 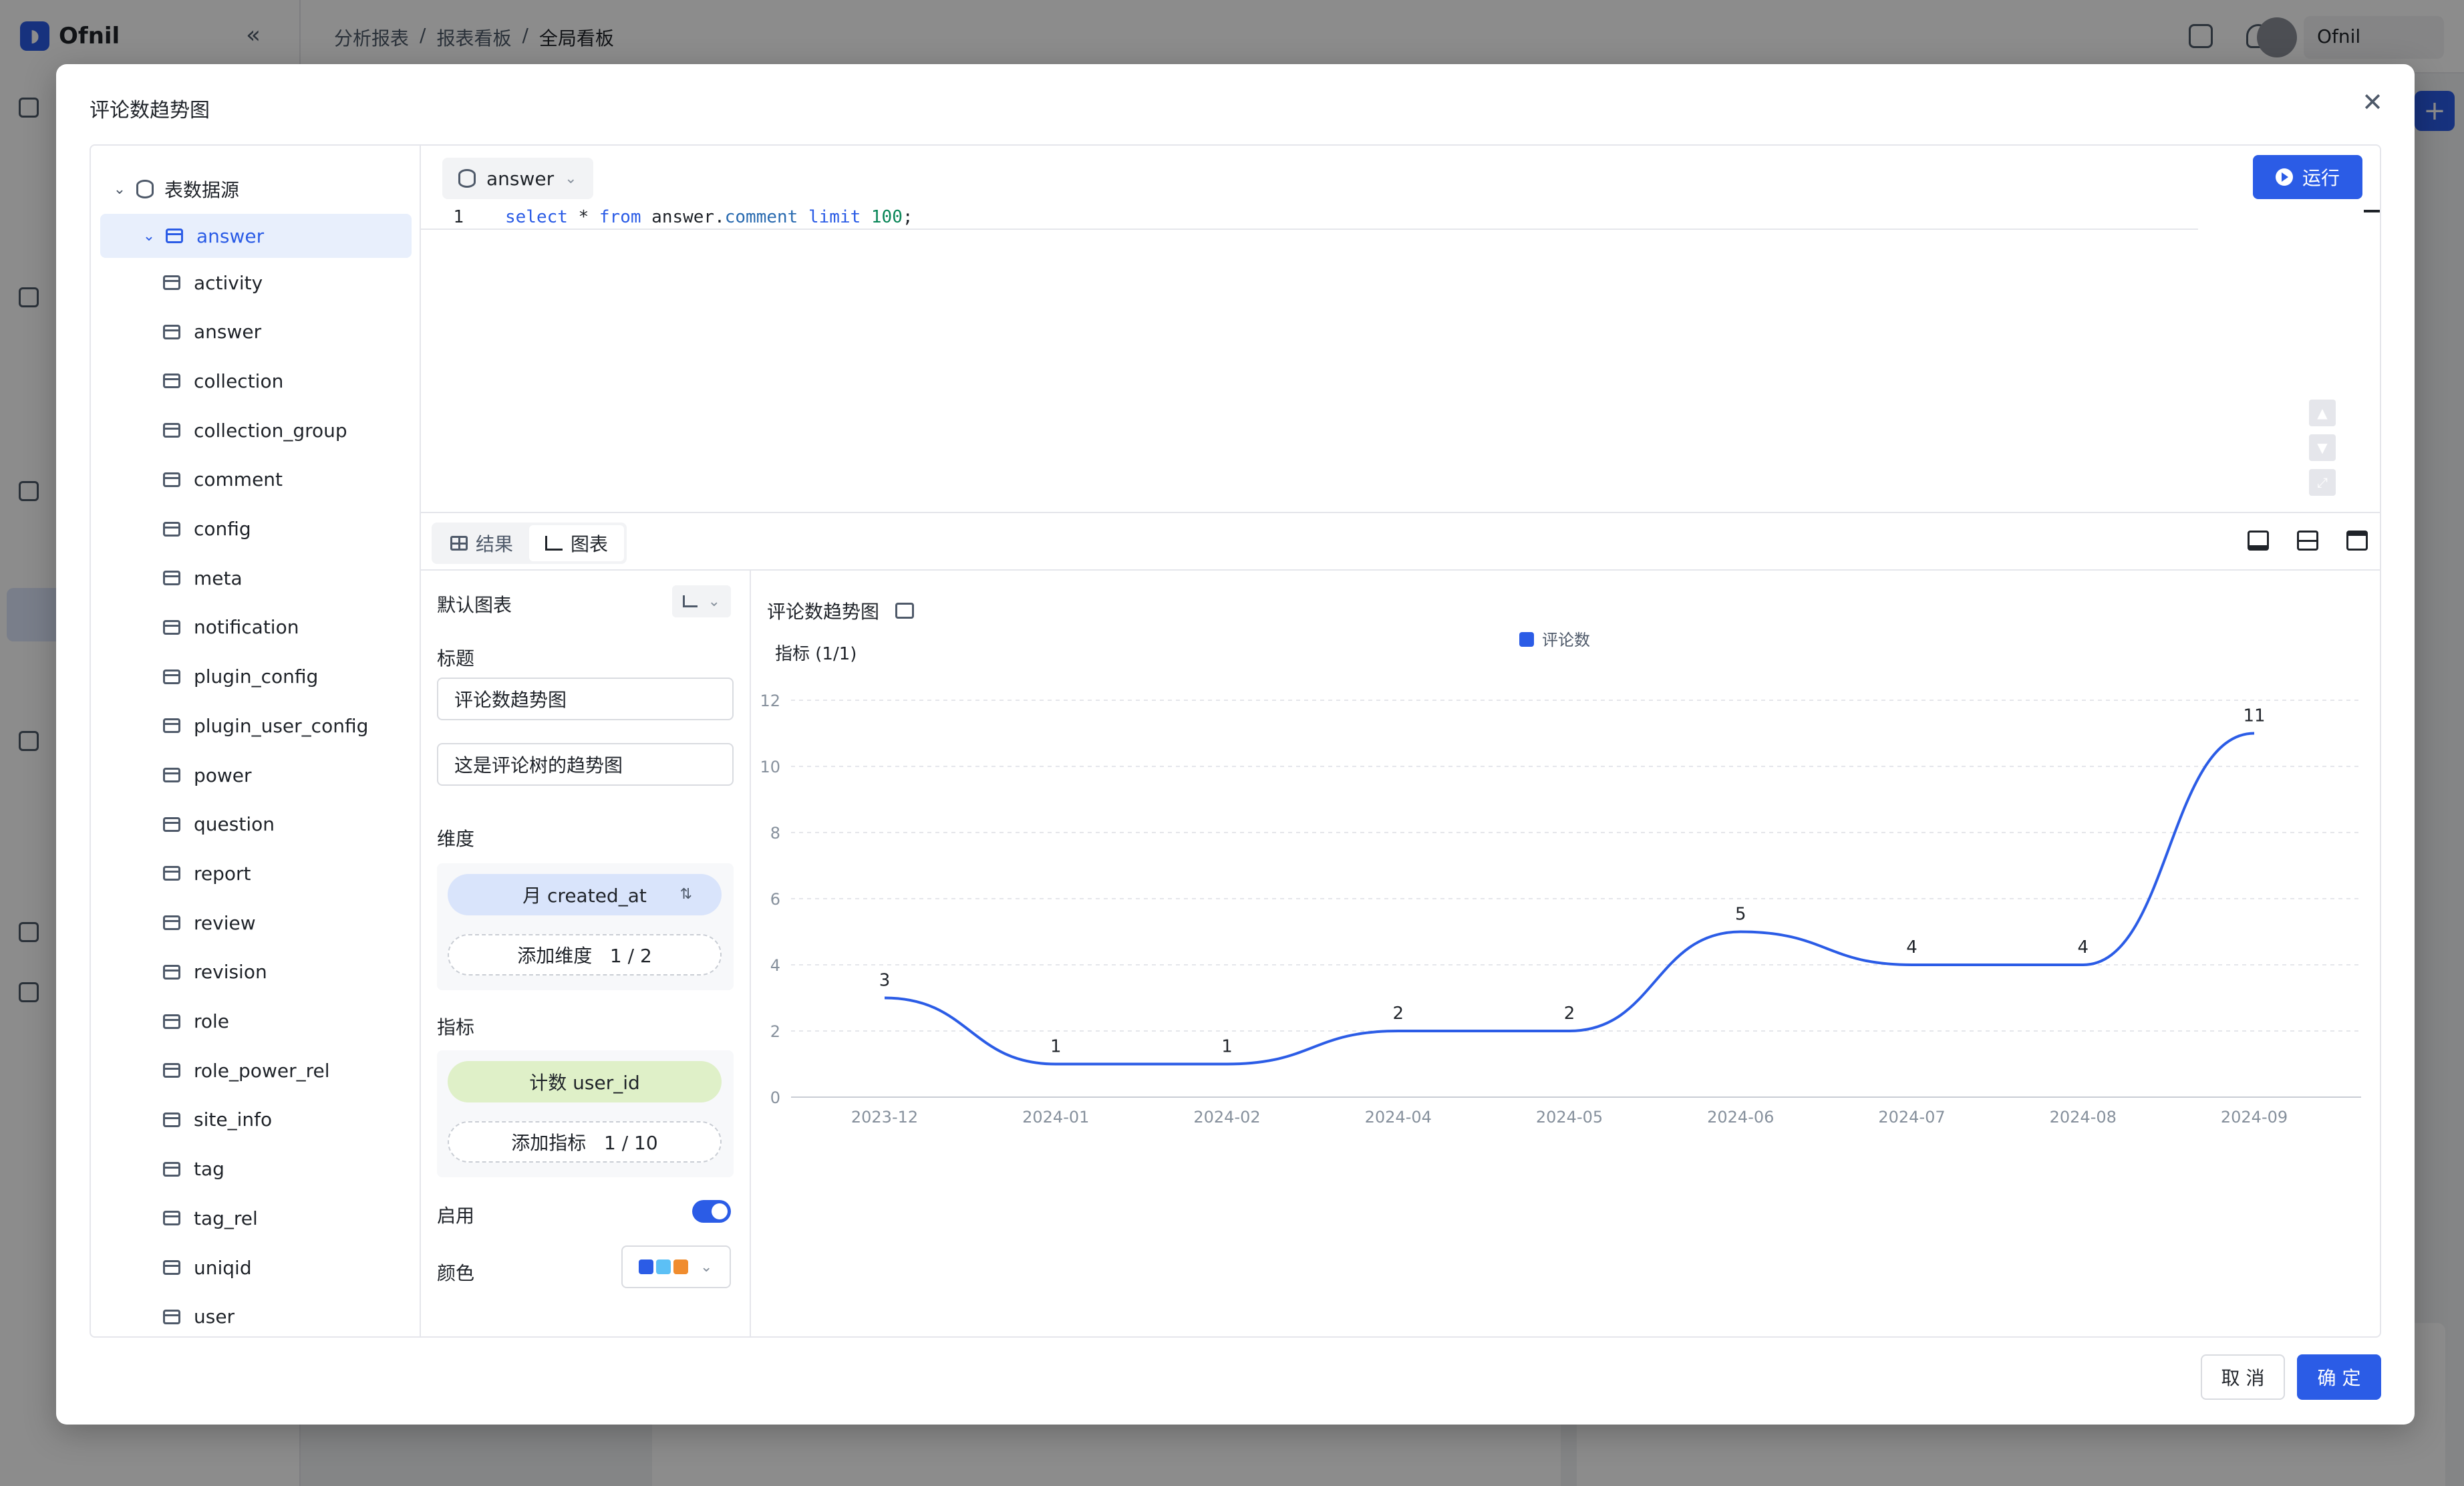 I want to click on run-button: 运行, so click(x=2307, y=177).